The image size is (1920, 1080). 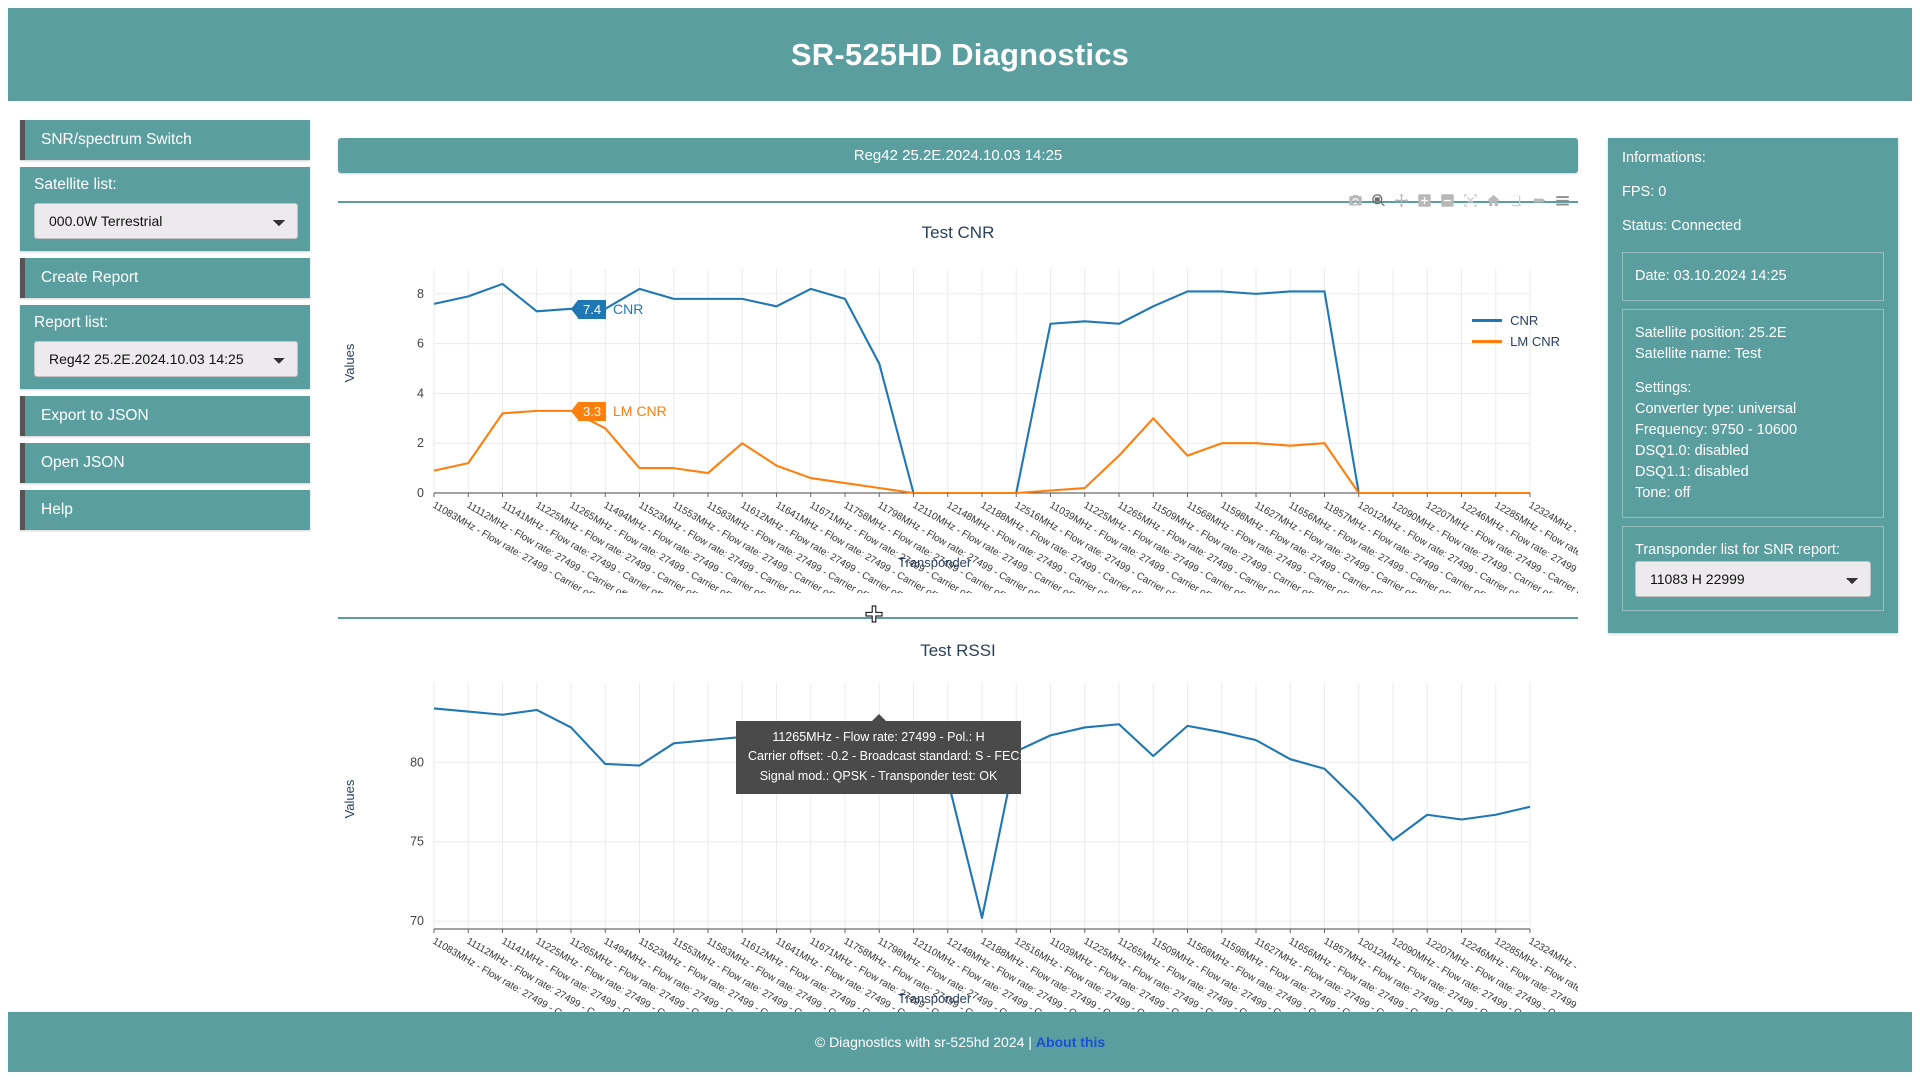 What do you see at coordinates (95, 415) in the screenshot?
I see `sidebar-item-label: Export to JSON` at bounding box center [95, 415].